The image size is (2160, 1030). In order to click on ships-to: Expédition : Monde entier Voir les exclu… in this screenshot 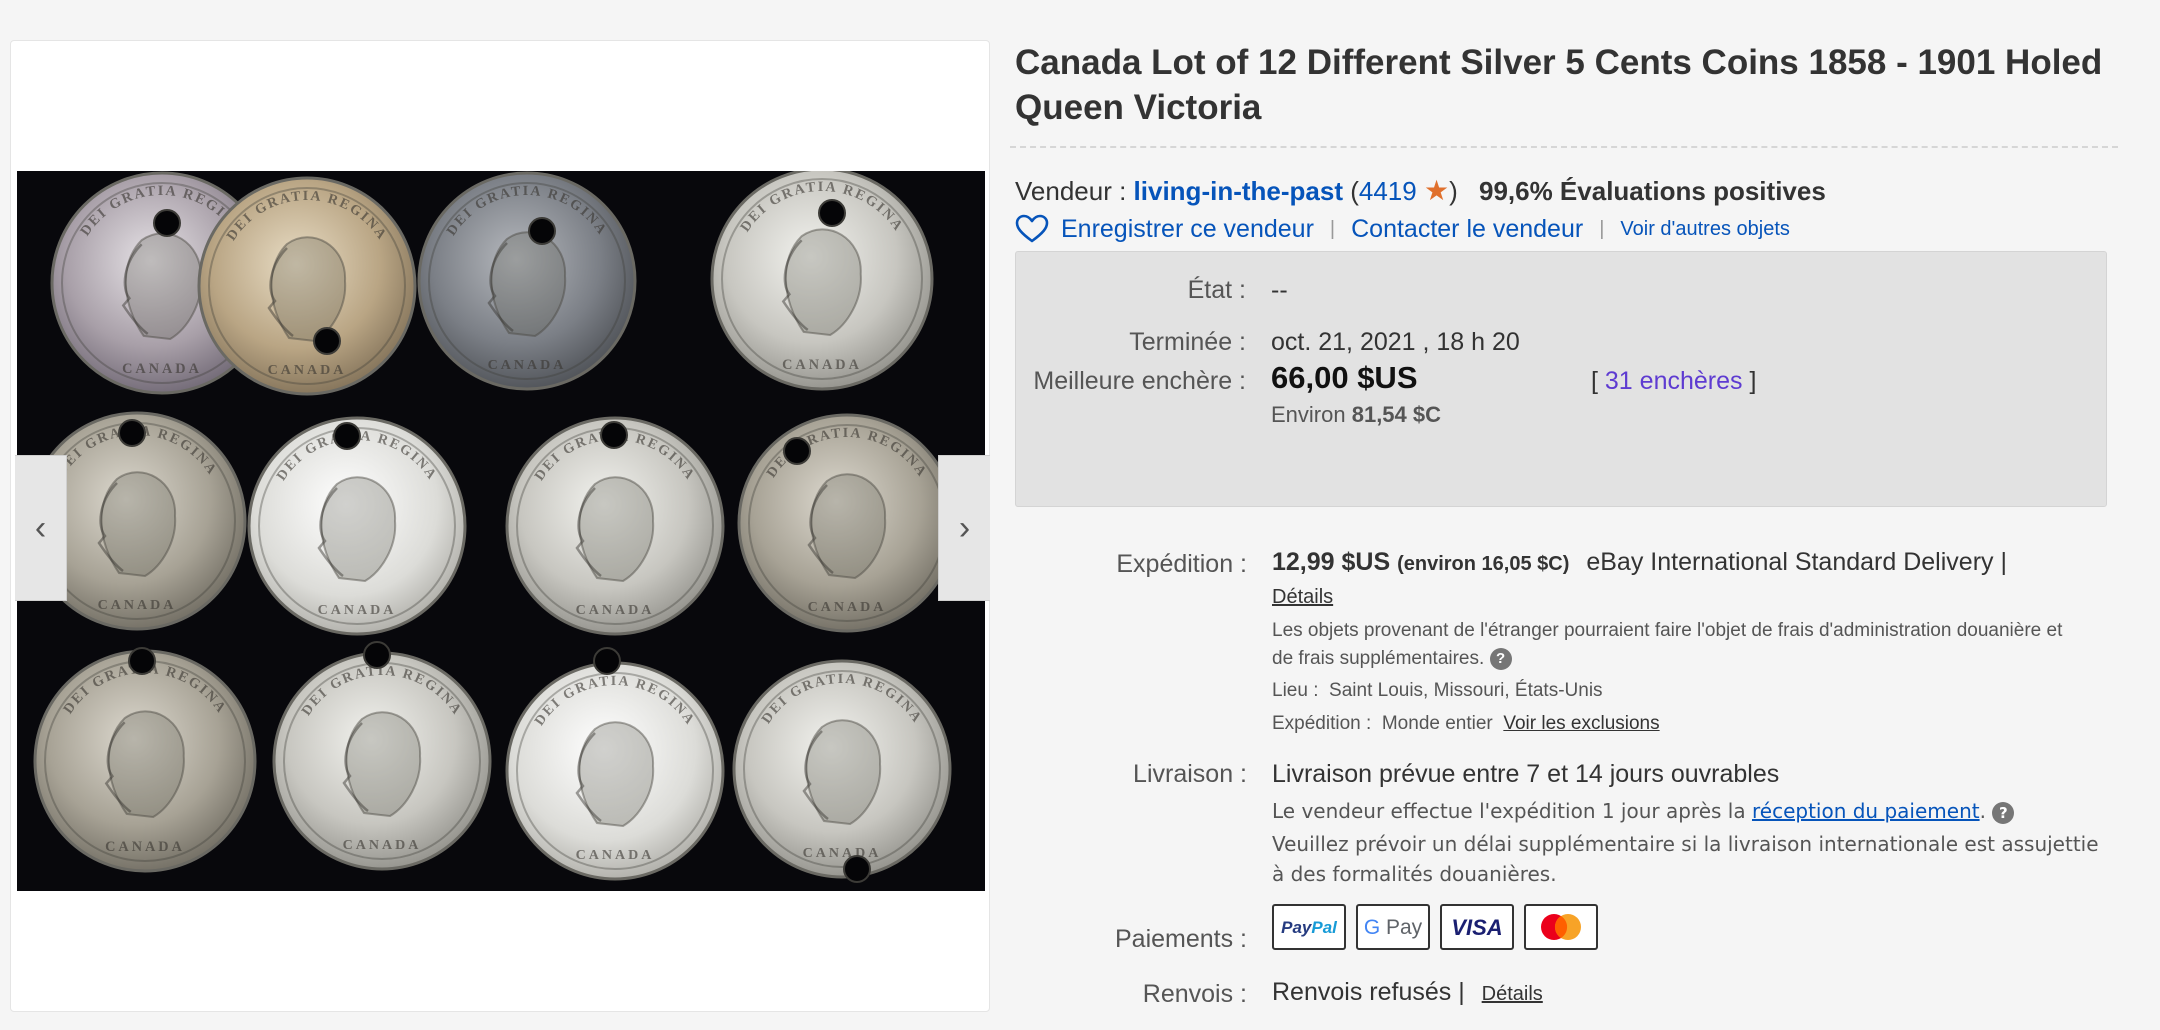, I will do `click(1466, 724)`.